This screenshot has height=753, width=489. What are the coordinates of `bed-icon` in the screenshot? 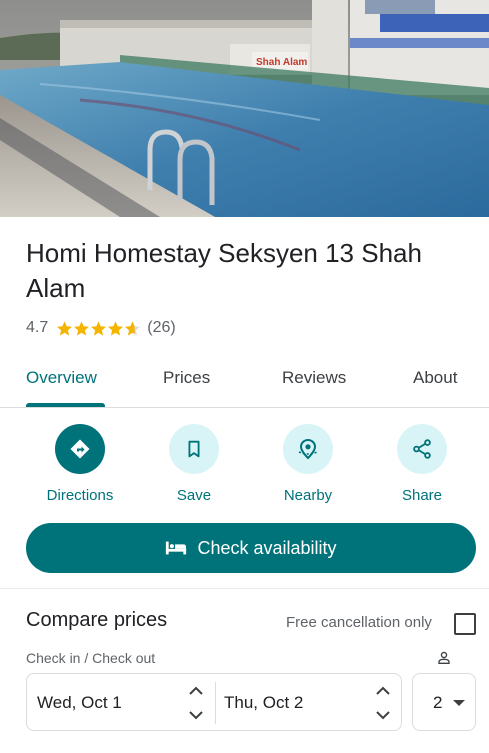 It's located at (176, 548).